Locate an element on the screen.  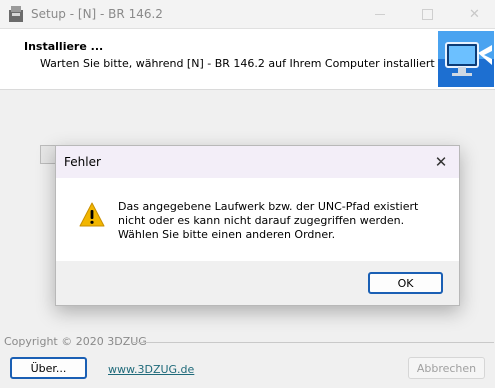
minimize-icon is located at coordinates (379, 14).